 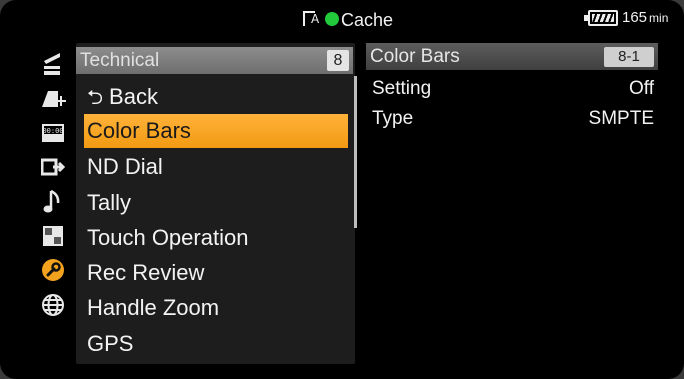 I want to click on category-sidebar: 00:00, so click(x=52, y=203).